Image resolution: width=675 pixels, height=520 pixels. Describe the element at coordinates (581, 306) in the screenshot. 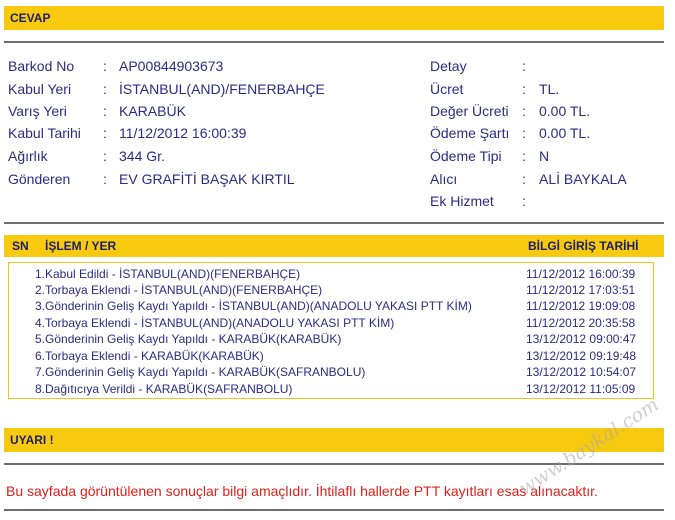

I see `row-date: 11/12/2012 19:09:08` at that location.